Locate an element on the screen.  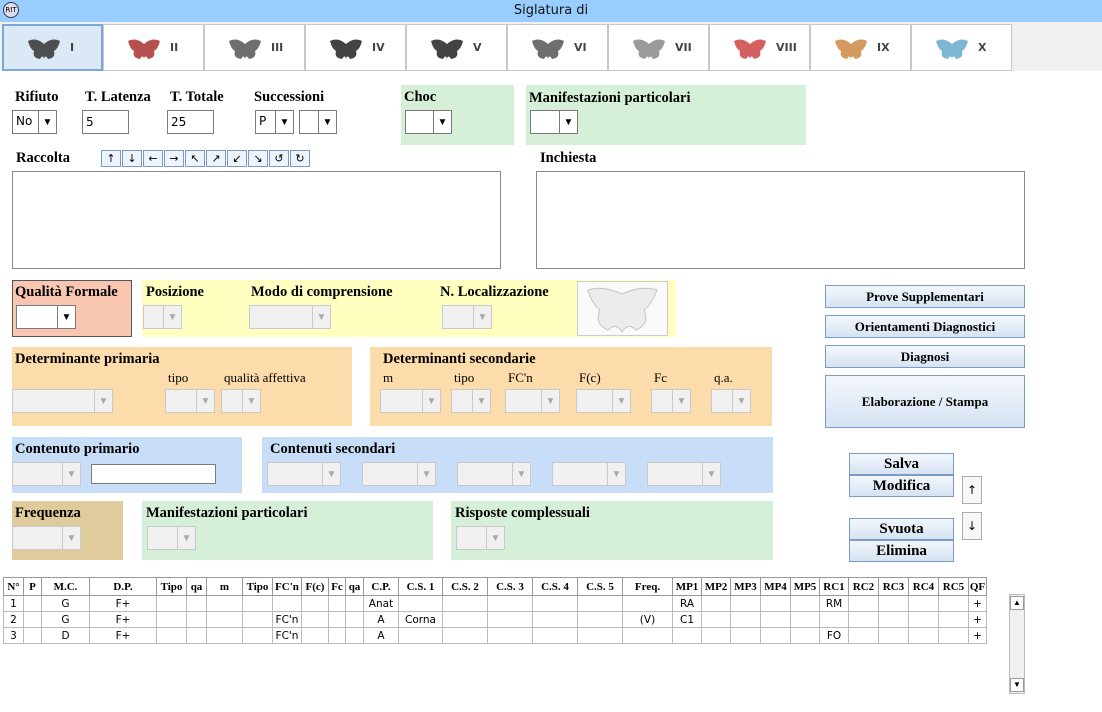
raccolta-textarea is located at coordinates (256, 220).